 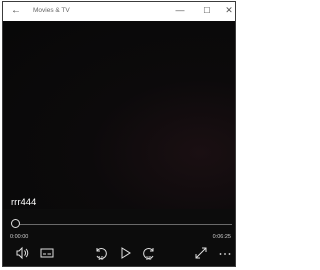 I want to click on more-icon, so click(x=225, y=253).